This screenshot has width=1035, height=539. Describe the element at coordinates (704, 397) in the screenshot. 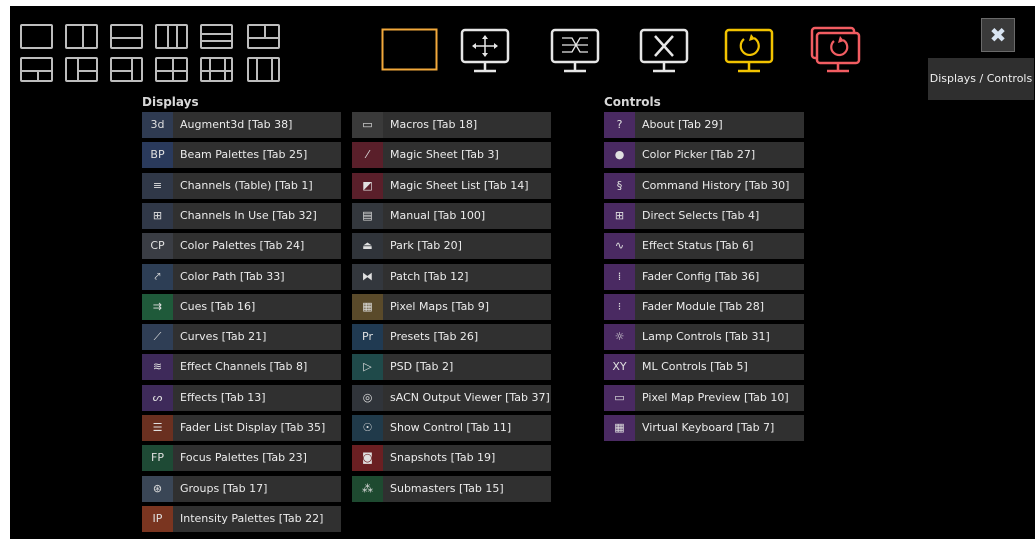

I see `pixel-map-preview-button: ▭ Pixel Map Preview [Tab 10]` at that location.